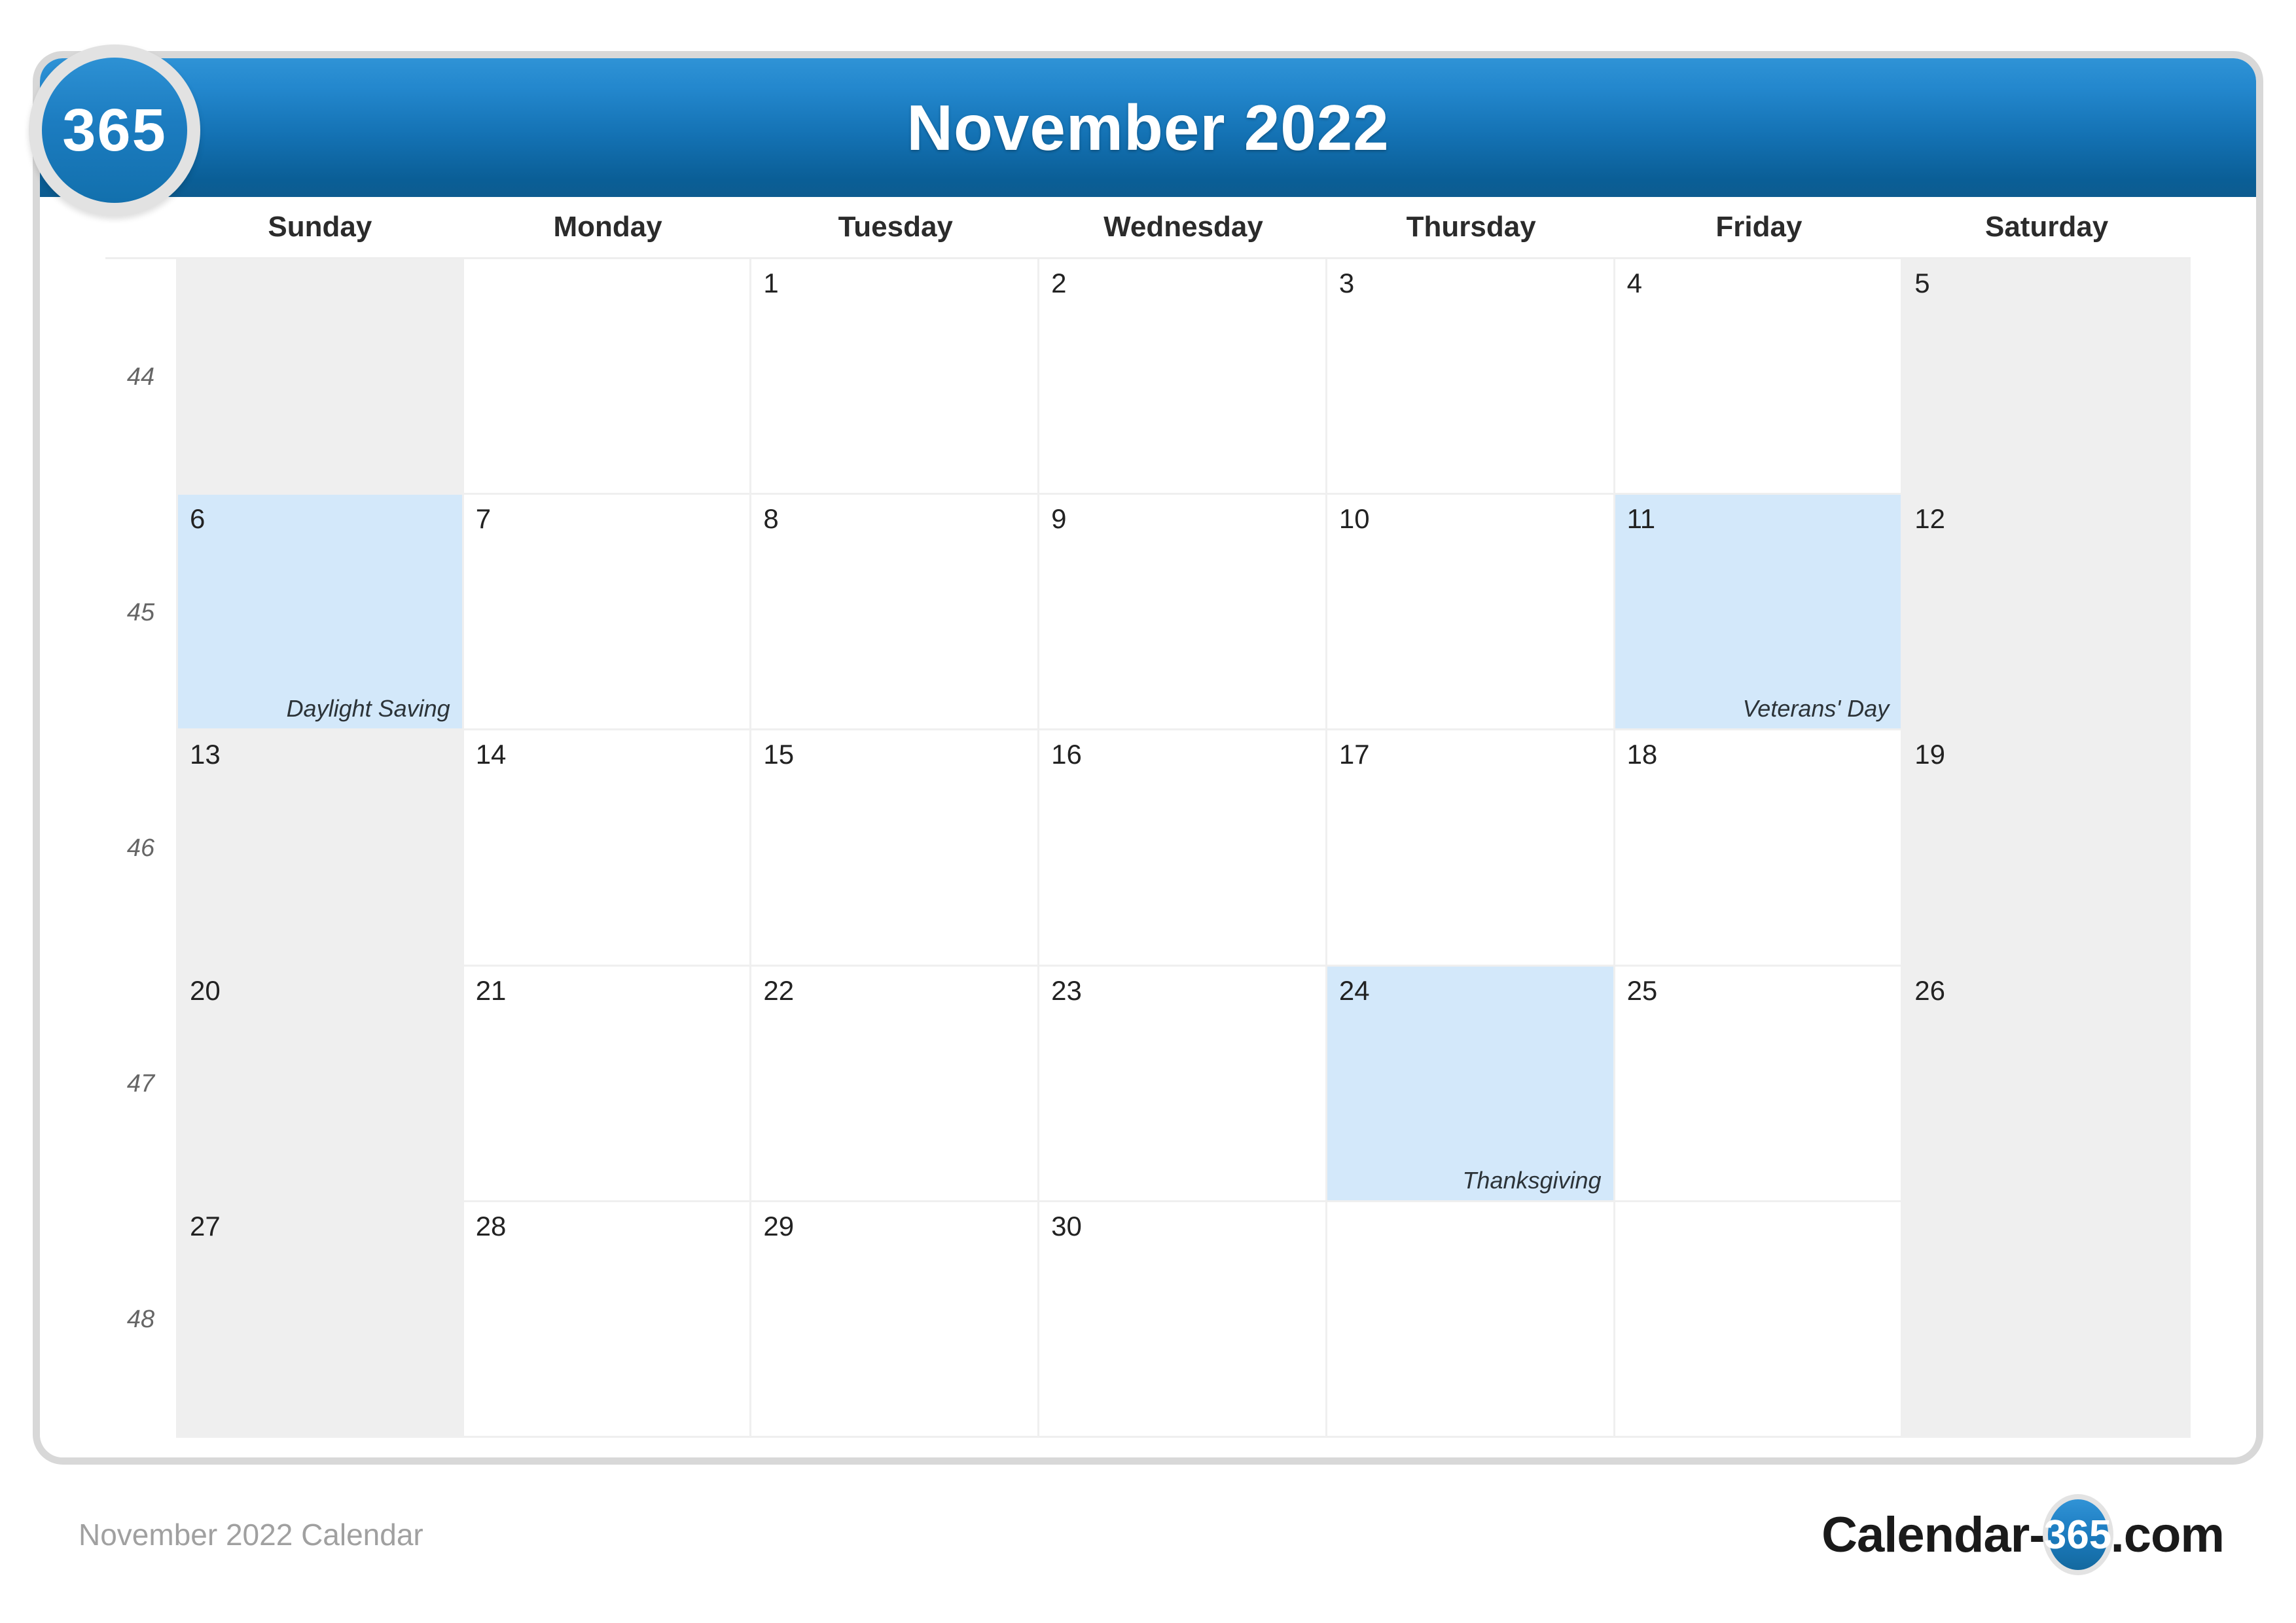 The width and height of the screenshot is (2296, 1623). I want to click on day-cell-15: 15, so click(895, 849).